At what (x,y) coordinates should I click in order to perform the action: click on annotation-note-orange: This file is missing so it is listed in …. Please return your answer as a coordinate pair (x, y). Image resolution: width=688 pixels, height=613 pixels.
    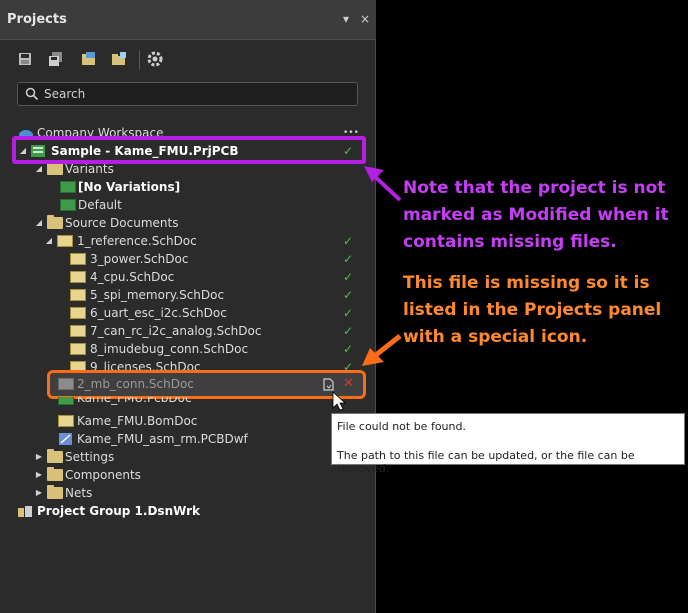
    Looking at the image, I should click on (532, 310).